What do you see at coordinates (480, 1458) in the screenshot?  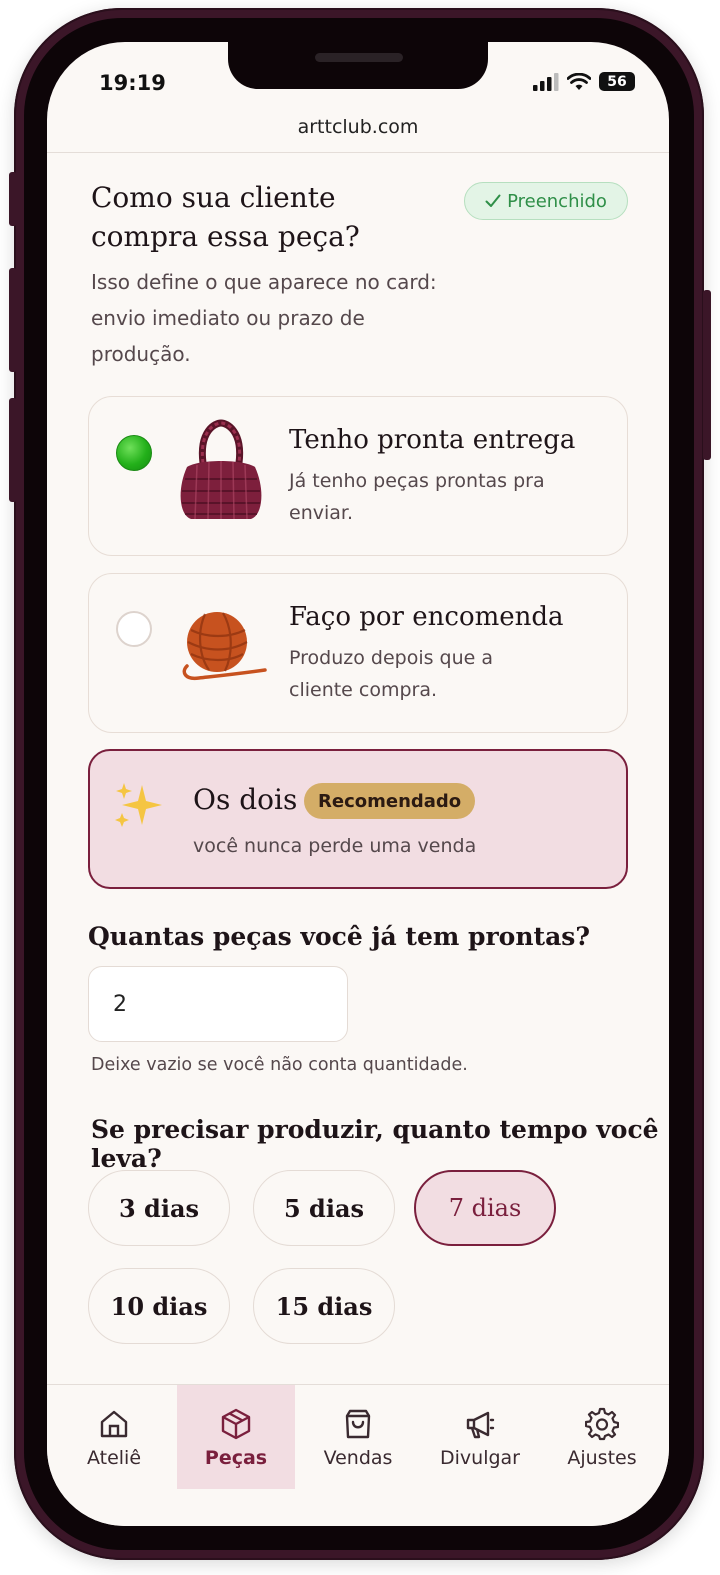 I see `tab-label: Divulgar` at bounding box center [480, 1458].